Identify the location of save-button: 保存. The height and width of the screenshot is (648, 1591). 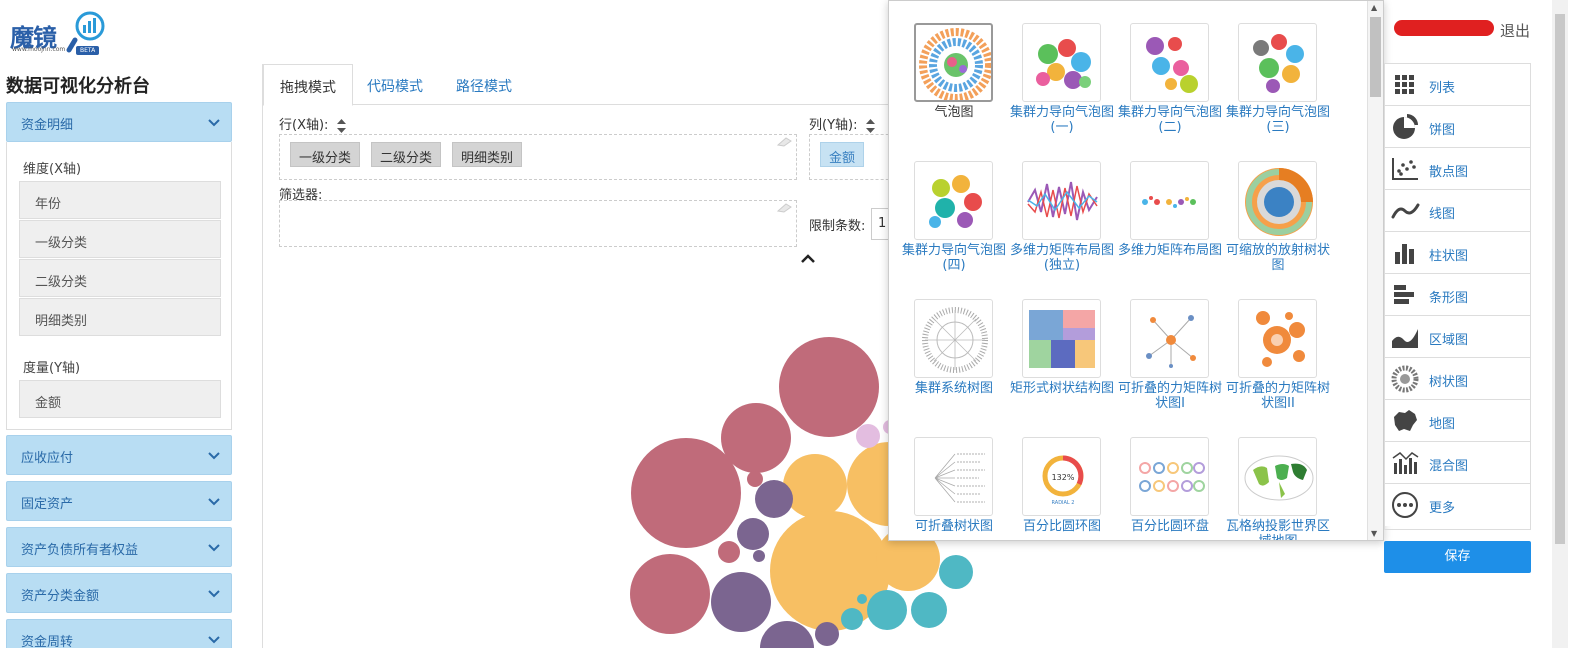
(1457, 557).